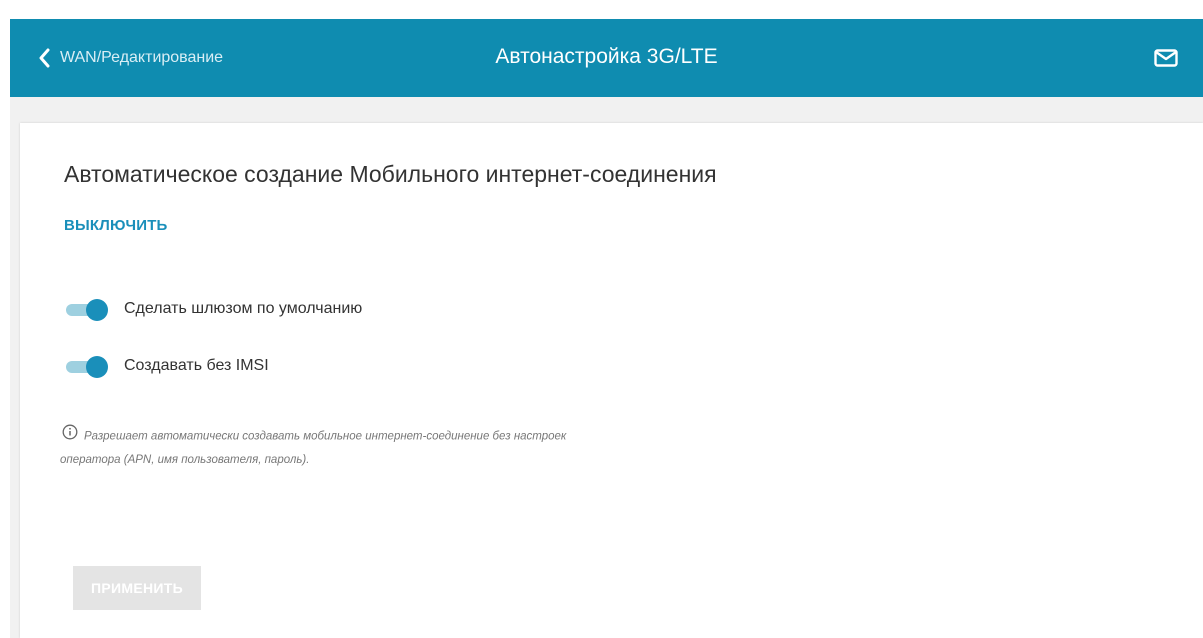 Image resolution: width=1203 pixels, height=638 pixels. I want to click on no-imsi-toggle, so click(88, 366).